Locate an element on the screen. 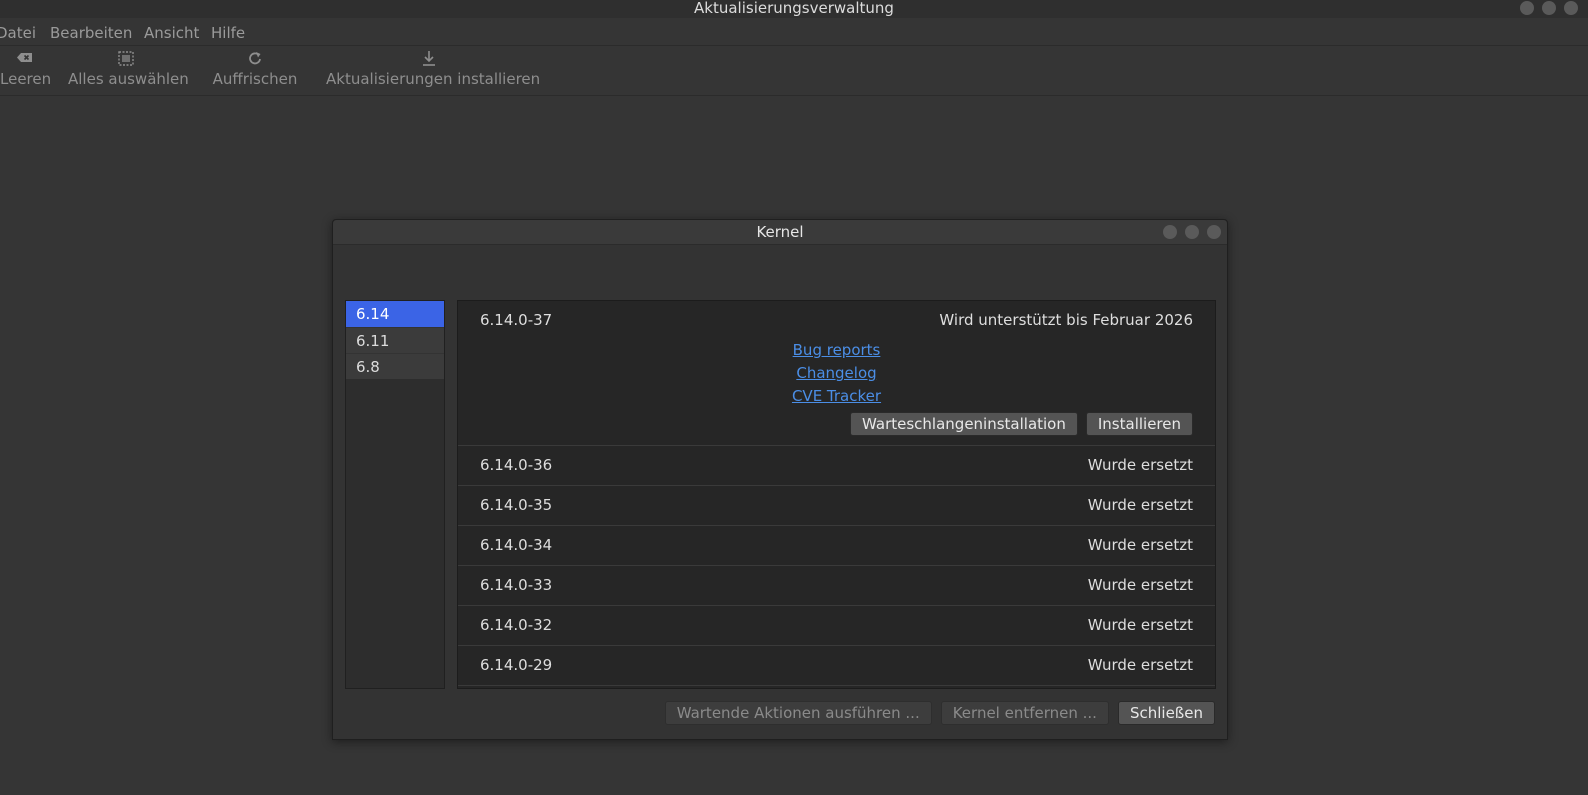  clear-label: Leeren is located at coordinates (26, 79).